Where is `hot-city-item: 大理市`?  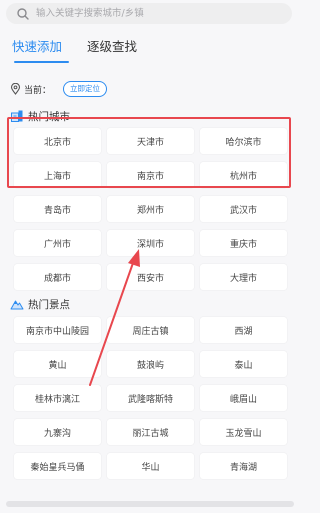 hot-city-item: 大理市 is located at coordinates (243, 277).